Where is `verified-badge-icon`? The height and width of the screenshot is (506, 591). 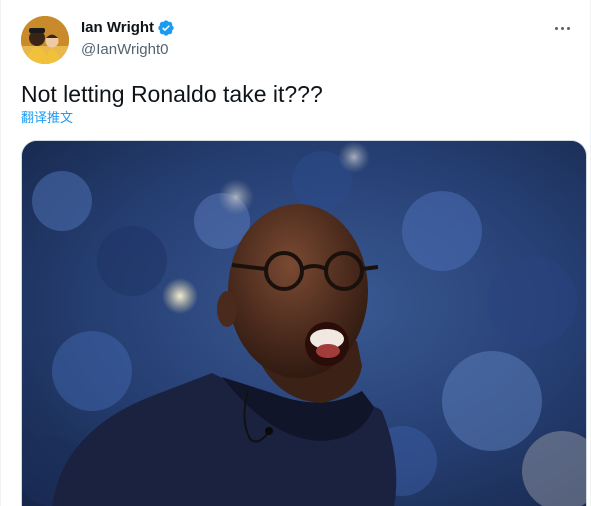 verified-badge-icon is located at coordinates (166, 28).